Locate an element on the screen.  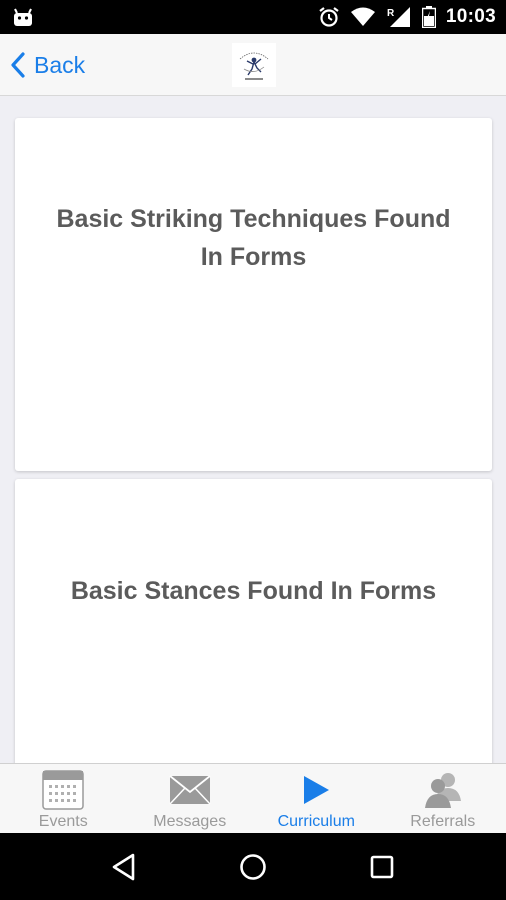
tab-label: Events is located at coordinates (63, 821).